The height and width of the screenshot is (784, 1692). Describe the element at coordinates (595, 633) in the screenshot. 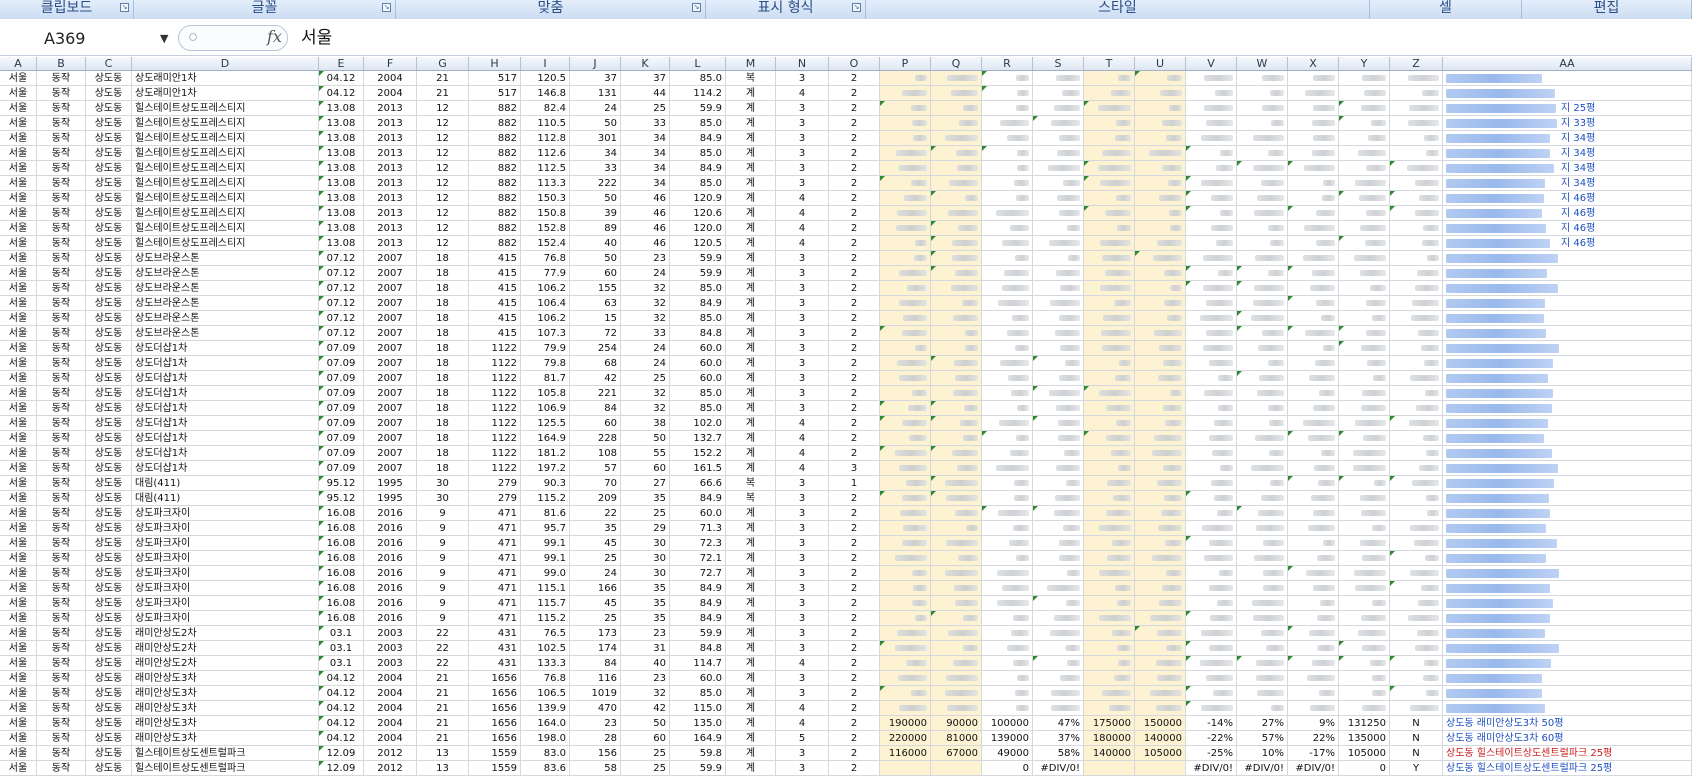

I see `cell-j: 173` at that location.